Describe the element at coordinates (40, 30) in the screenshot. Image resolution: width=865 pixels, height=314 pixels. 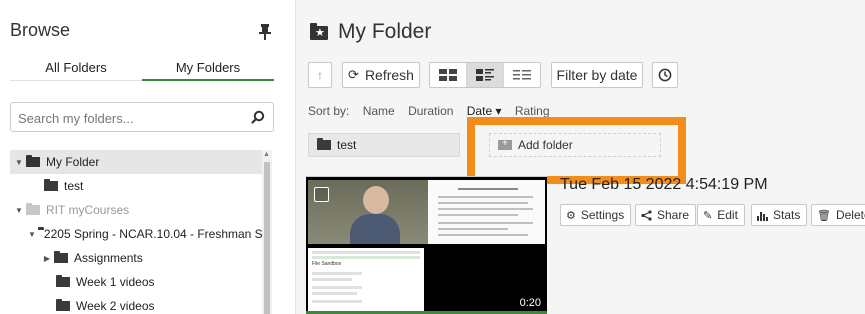
I see `browse-title: Browse` at that location.